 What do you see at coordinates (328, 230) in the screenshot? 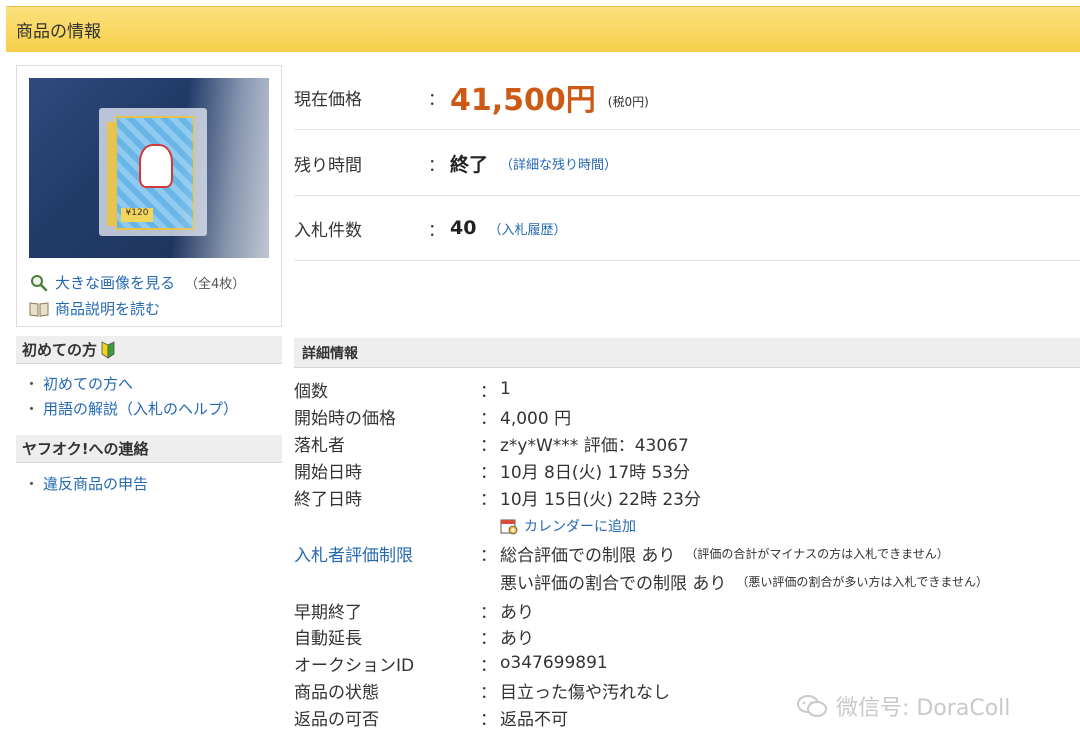
I see `bid-count-label: 入札件数` at bounding box center [328, 230].